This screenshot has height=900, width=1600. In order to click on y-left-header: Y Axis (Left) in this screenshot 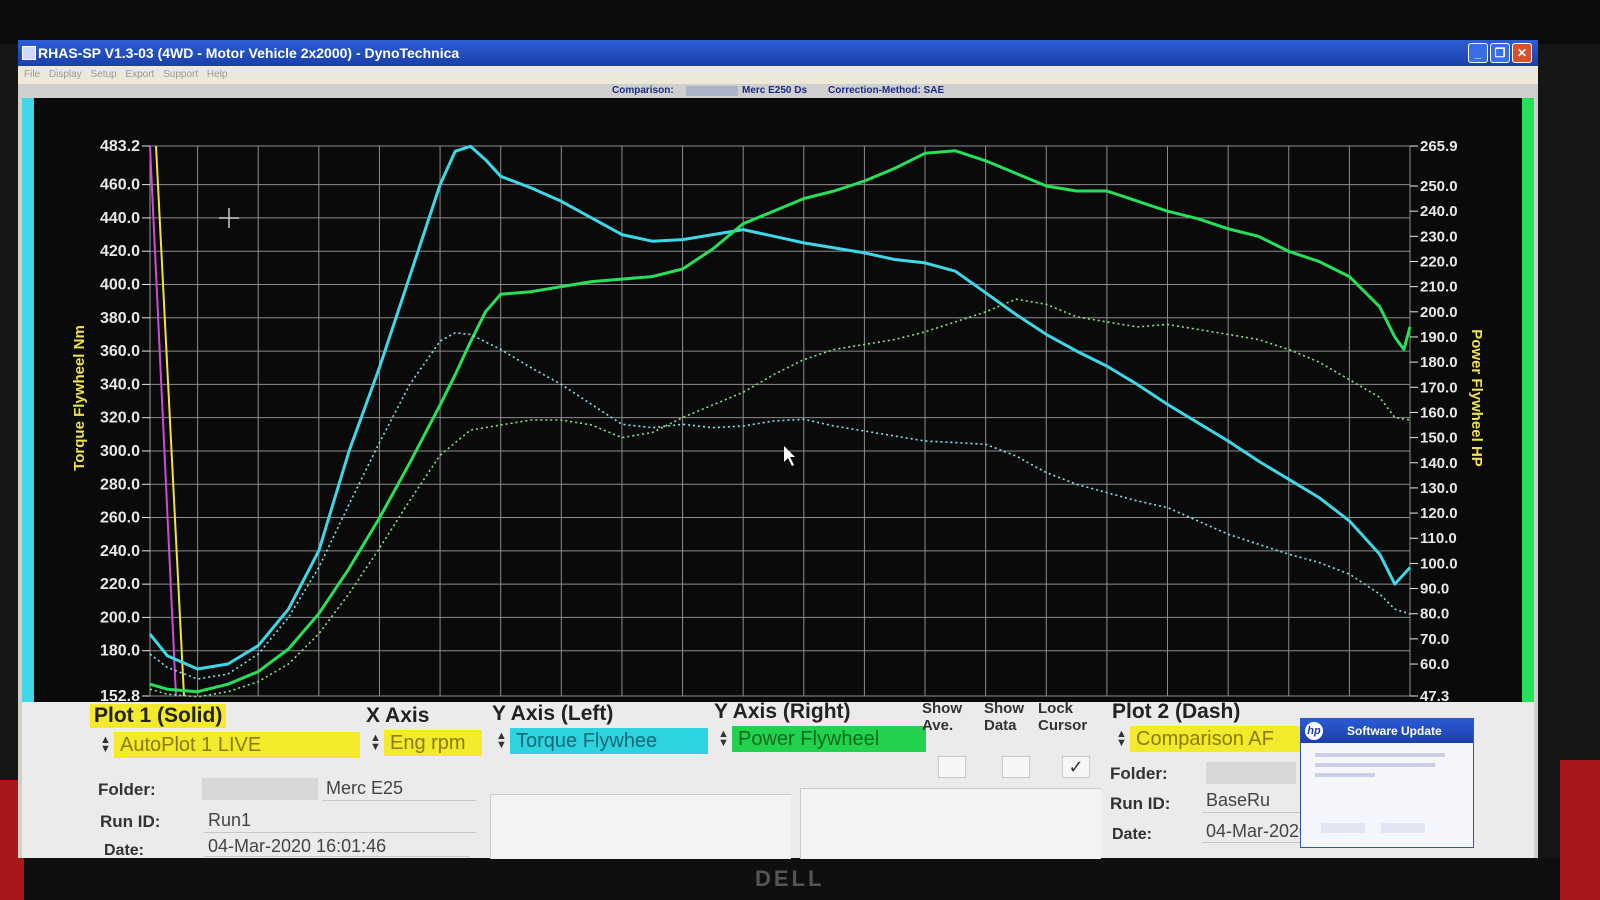, I will do `click(553, 713)`.